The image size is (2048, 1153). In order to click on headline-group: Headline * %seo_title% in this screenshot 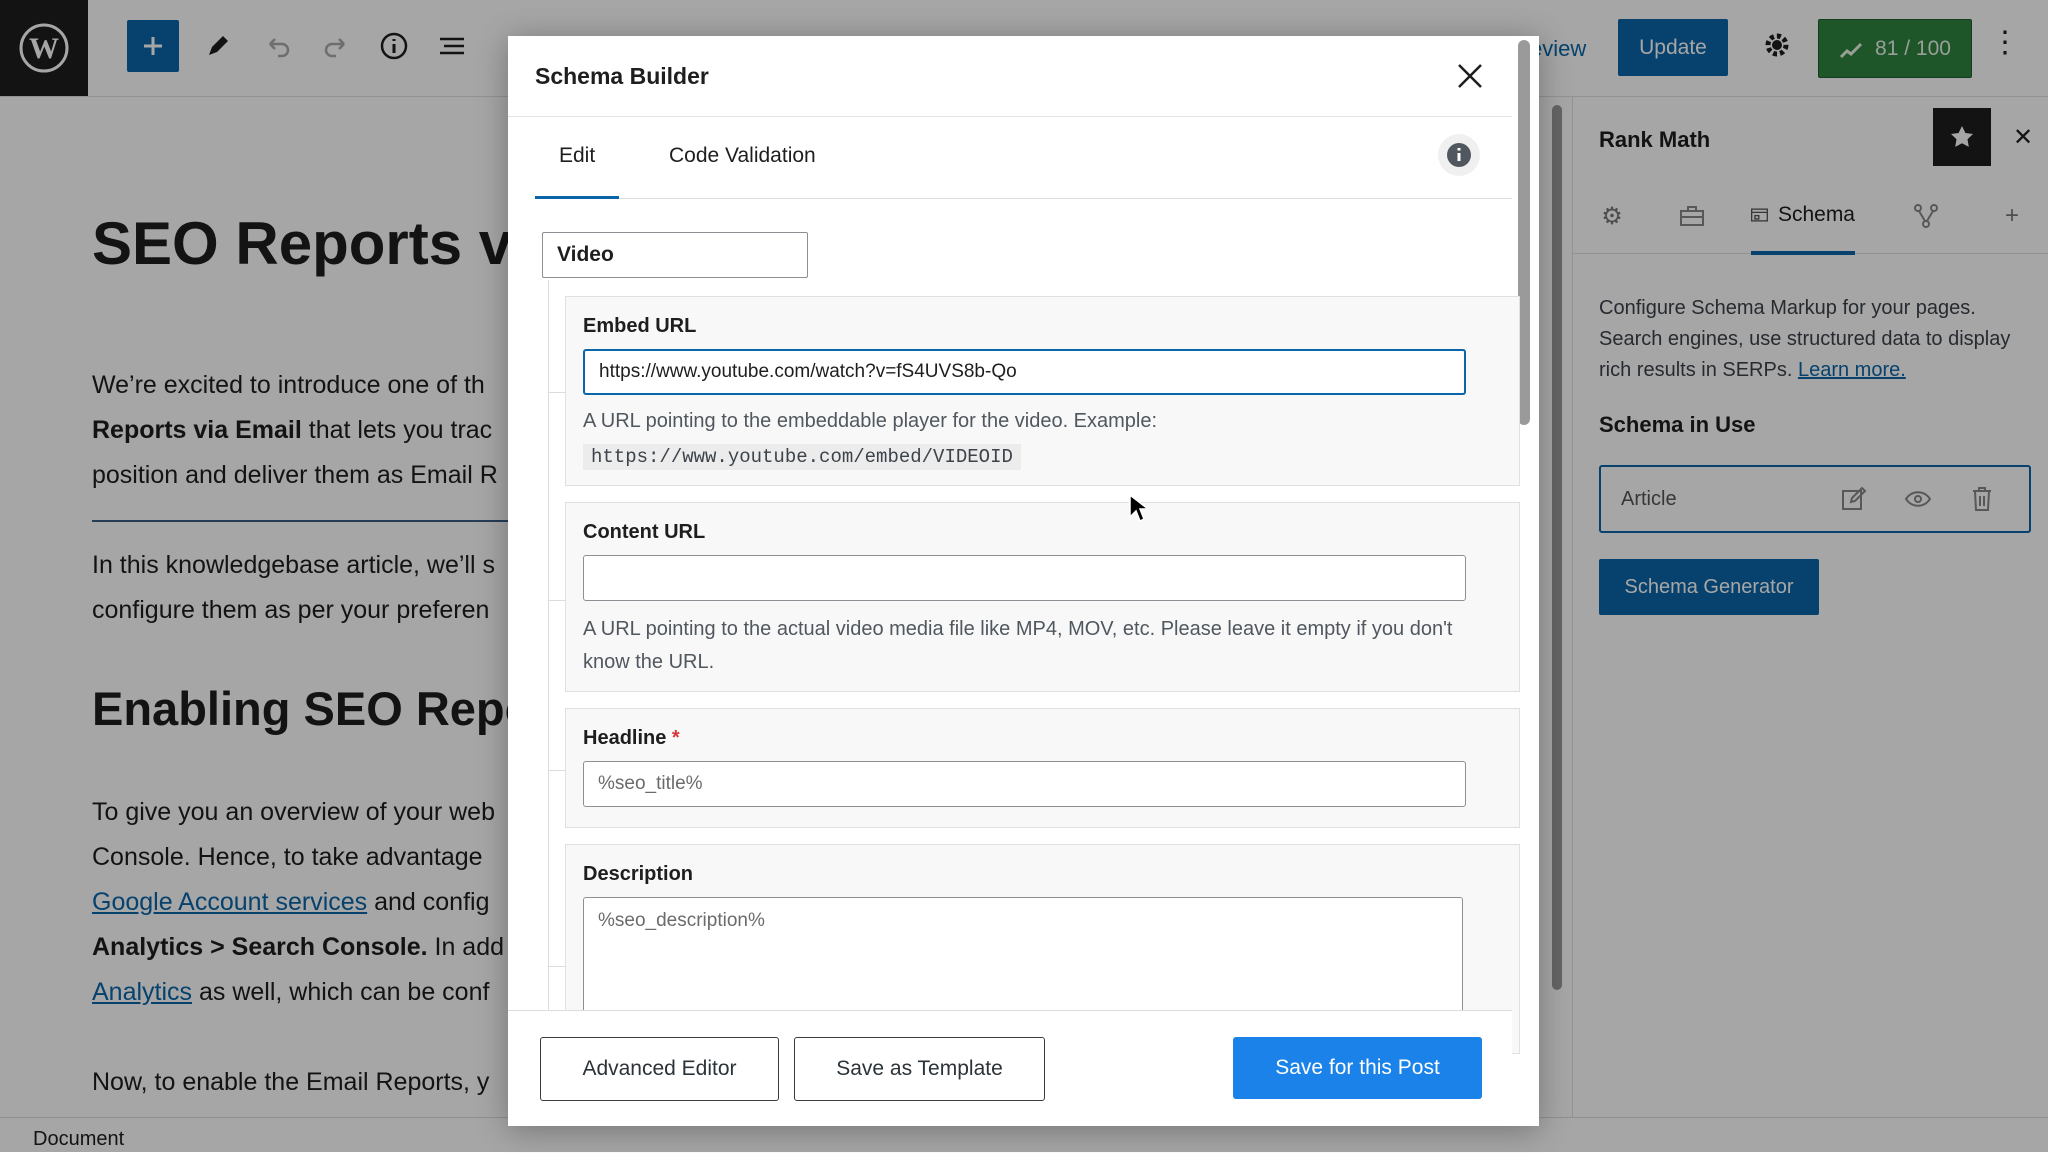, I will do `click(1042, 768)`.